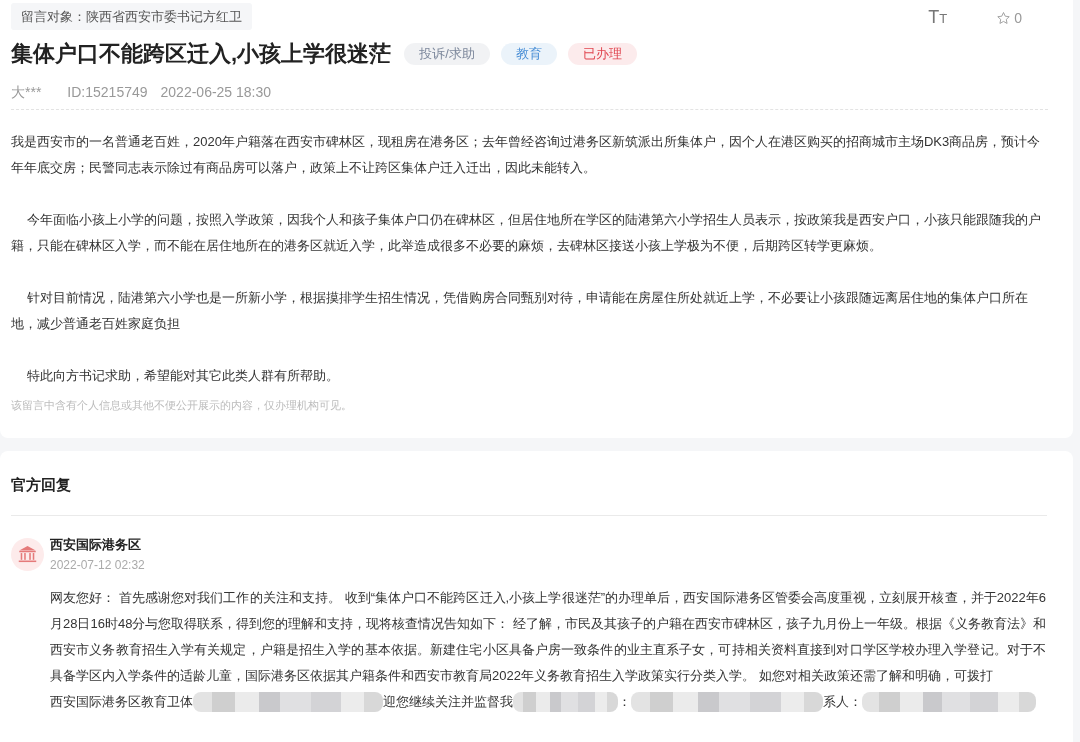 The image size is (1080, 742). What do you see at coordinates (41, 485) in the screenshot?
I see `section-heading: 官方回复` at bounding box center [41, 485].